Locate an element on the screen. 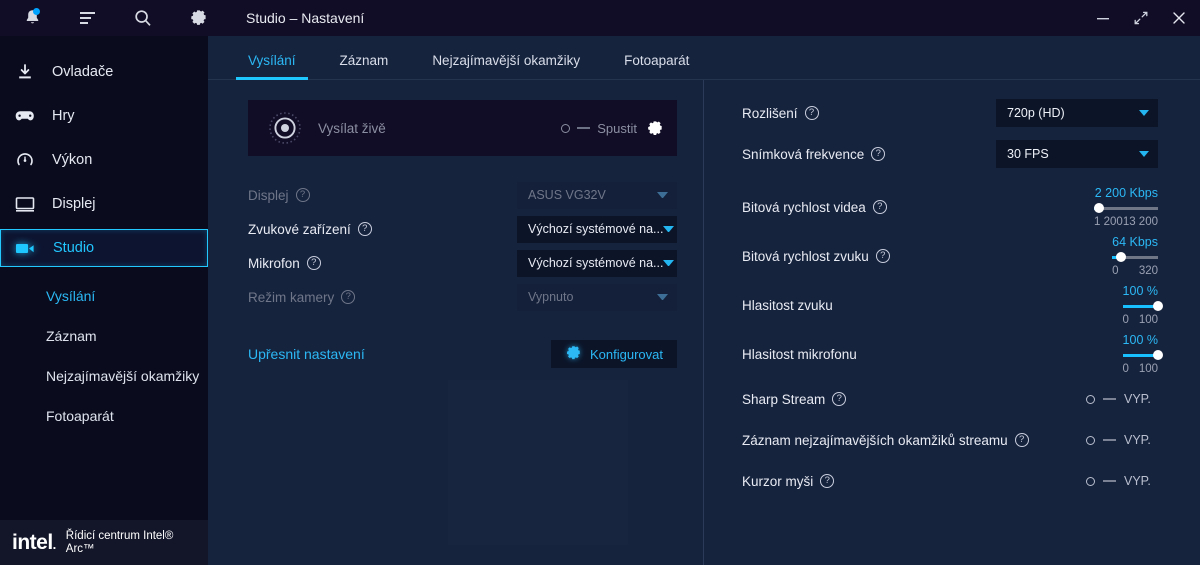  live-broadcast-controls: Spustit is located at coordinates (612, 128).